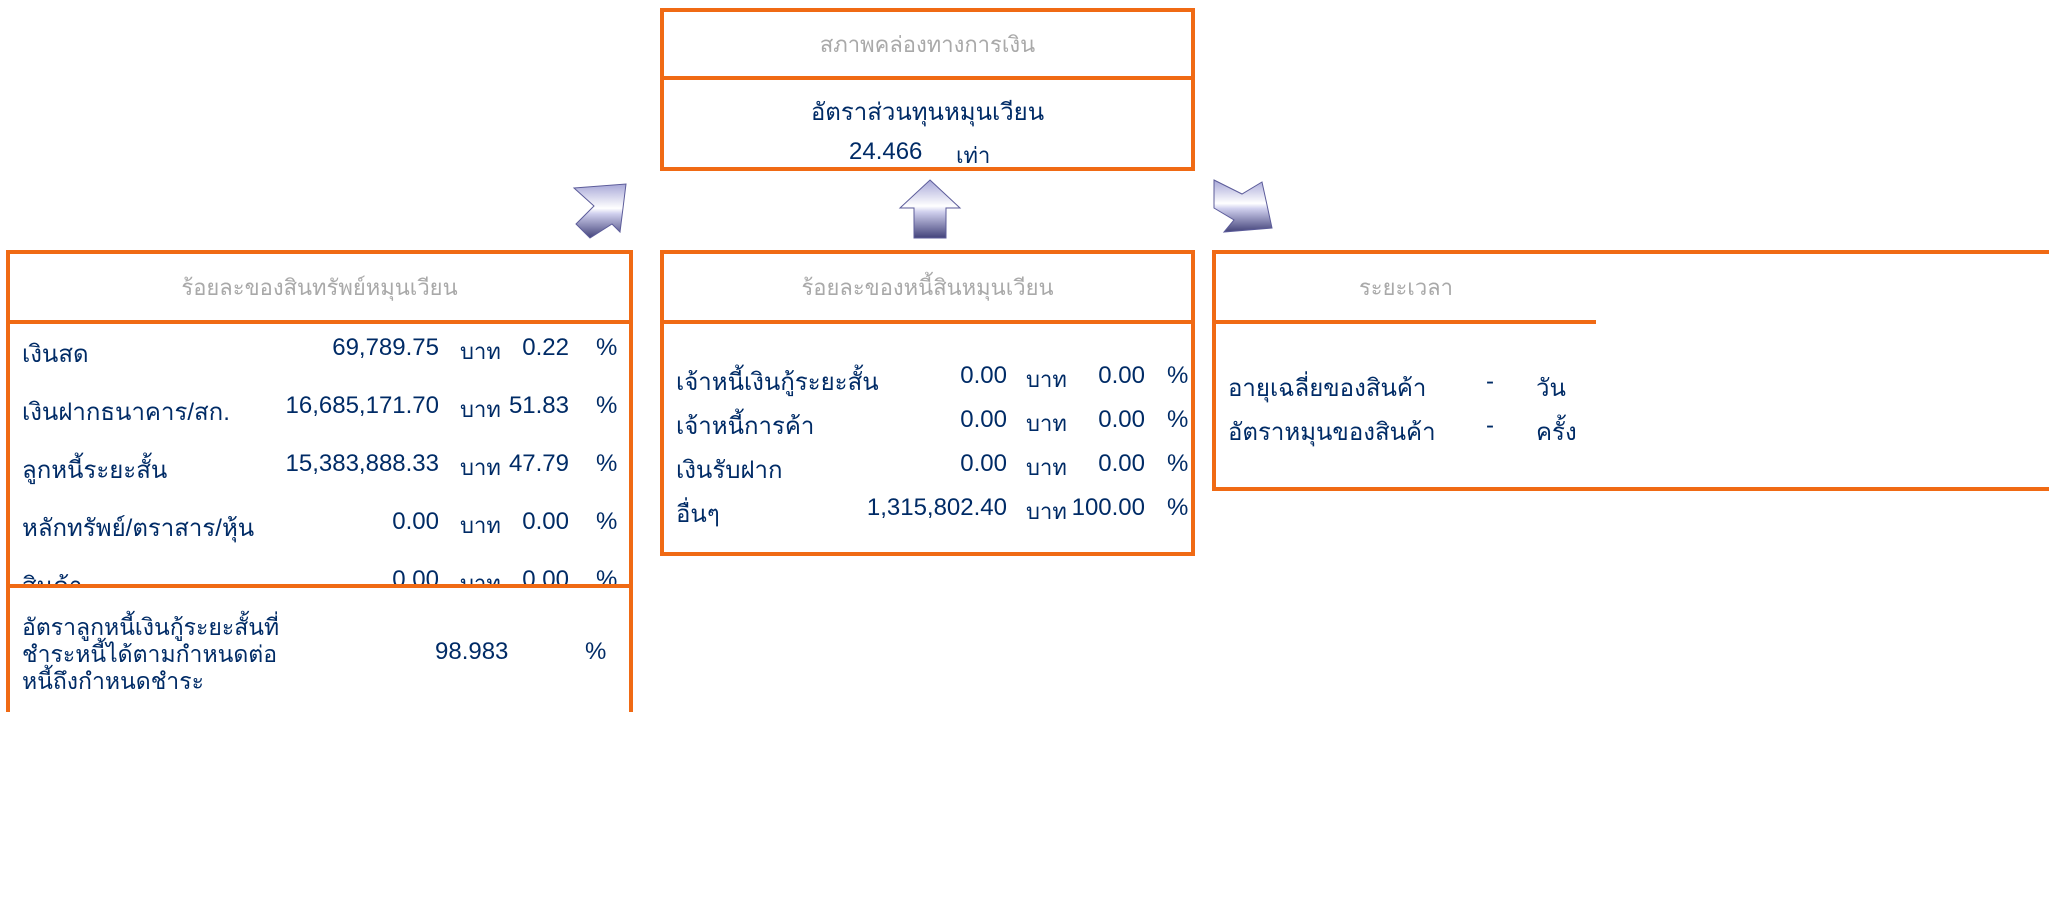 This screenshot has height=915, width=2049. Describe the element at coordinates (599, 211) in the screenshot. I see `arrow-down-left-icon` at that location.